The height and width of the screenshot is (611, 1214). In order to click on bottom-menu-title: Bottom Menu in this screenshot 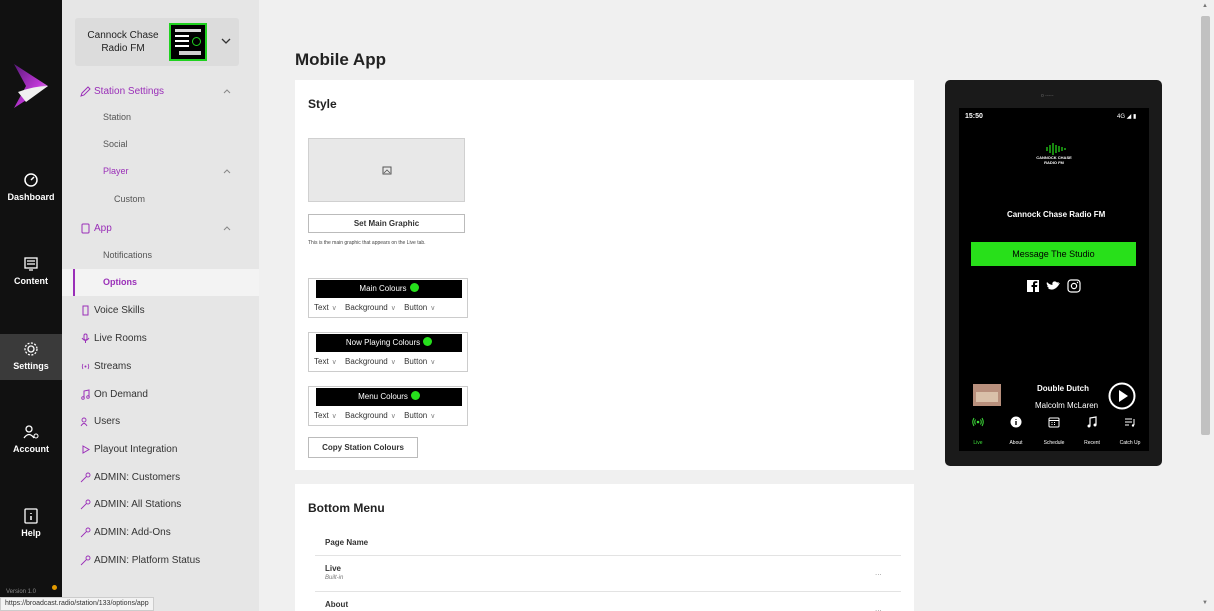, I will do `click(346, 508)`.